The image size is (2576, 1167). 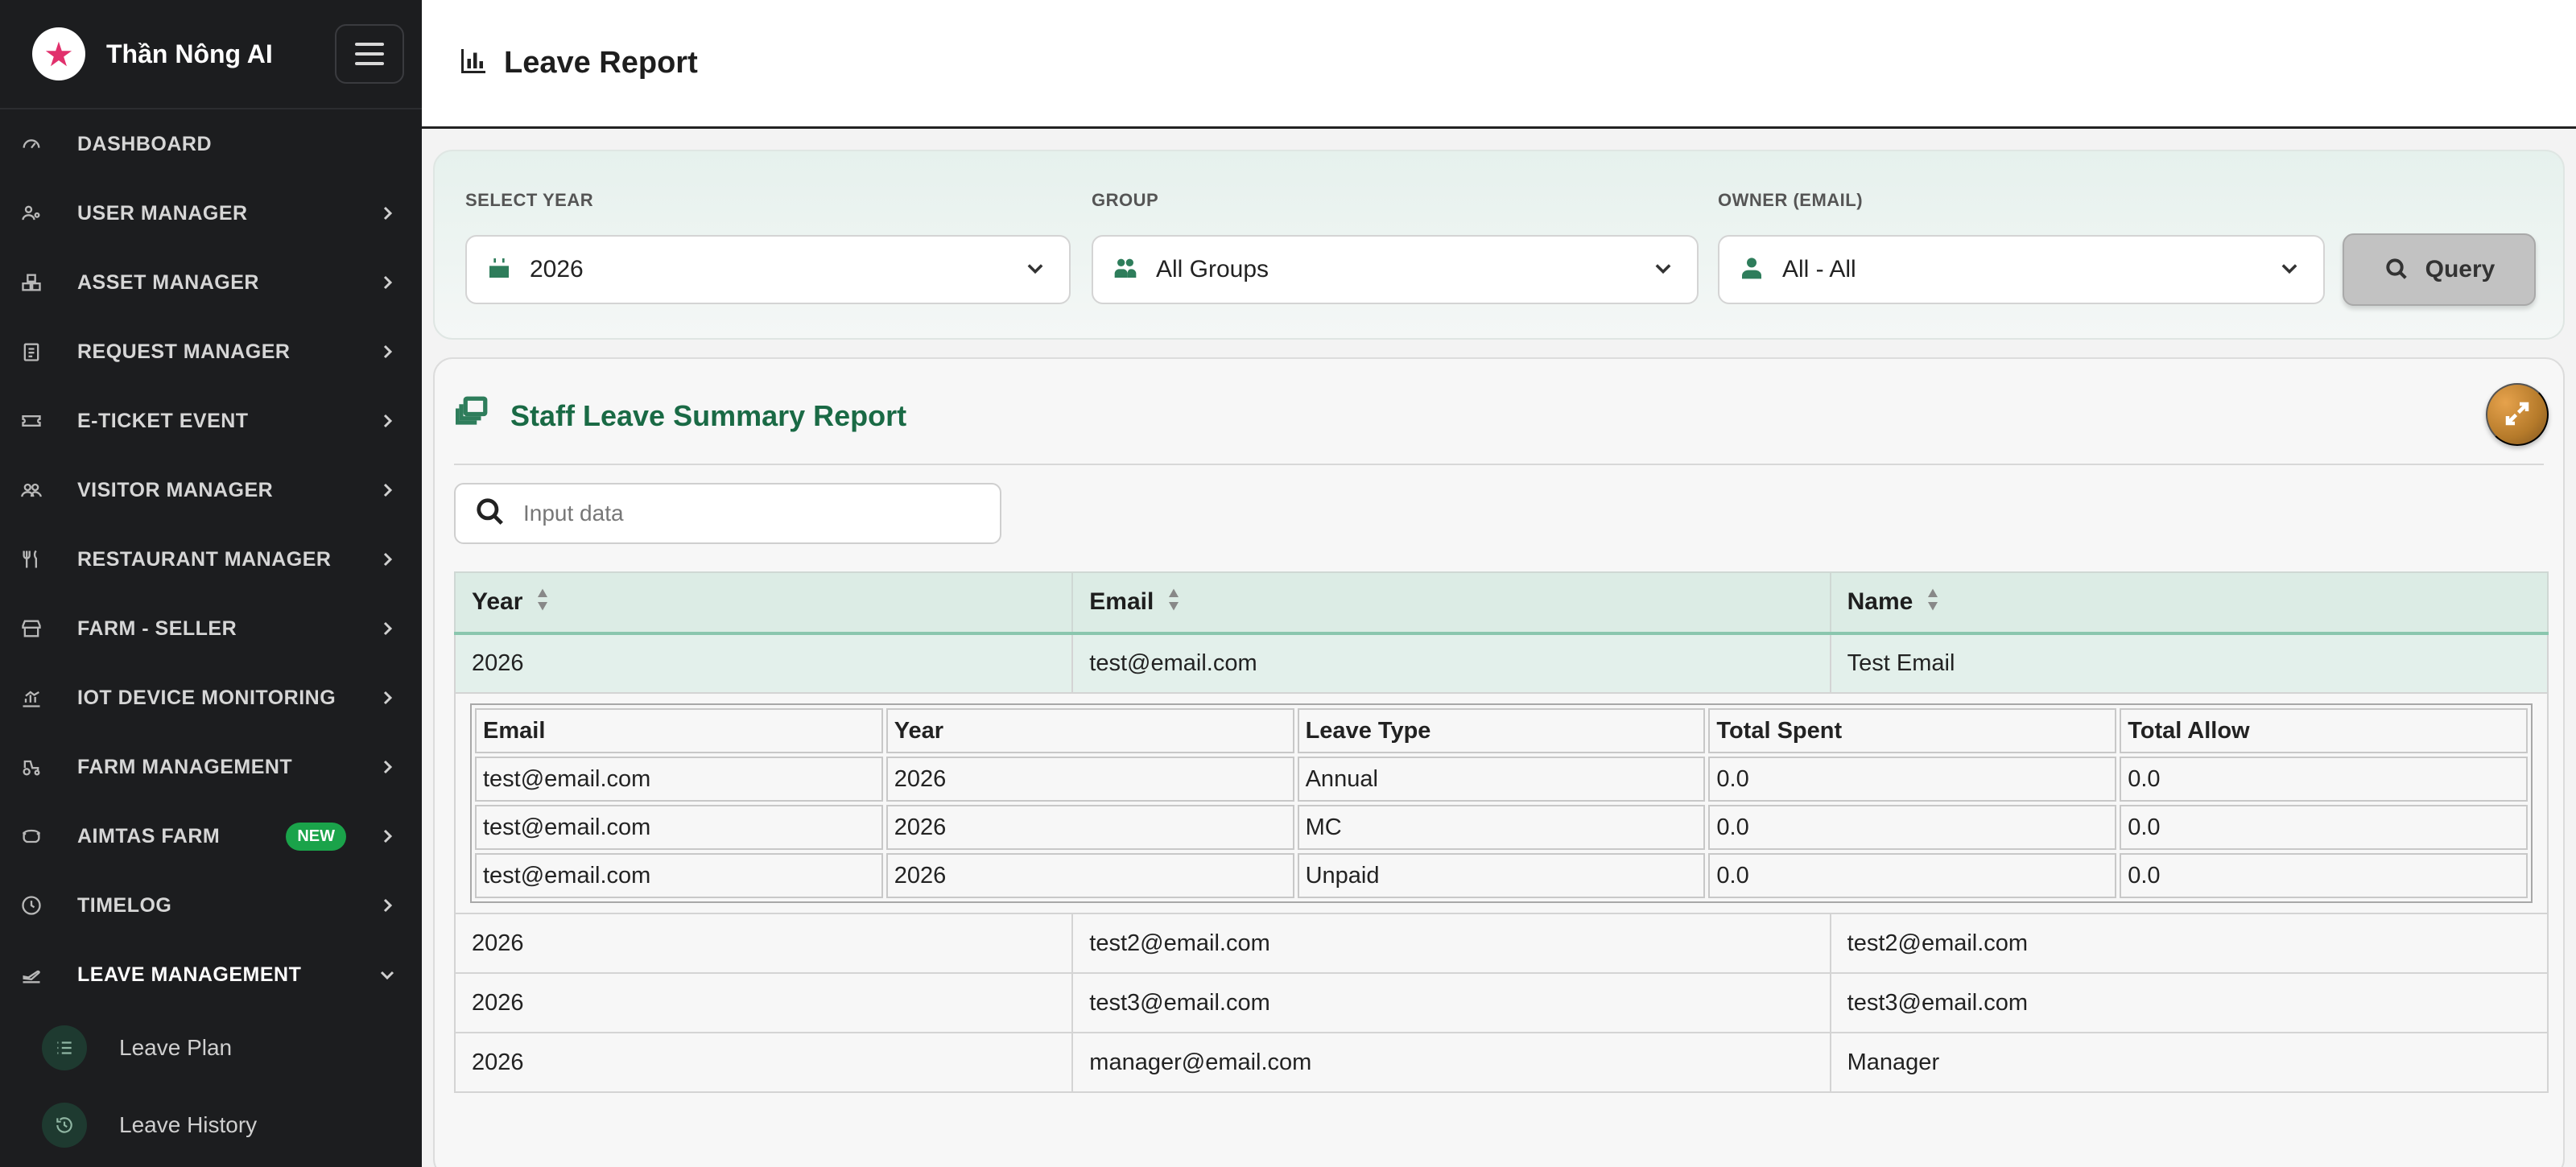 What do you see at coordinates (1451, 1062) in the screenshot?
I see `cell-email: manager@email.com` at bounding box center [1451, 1062].